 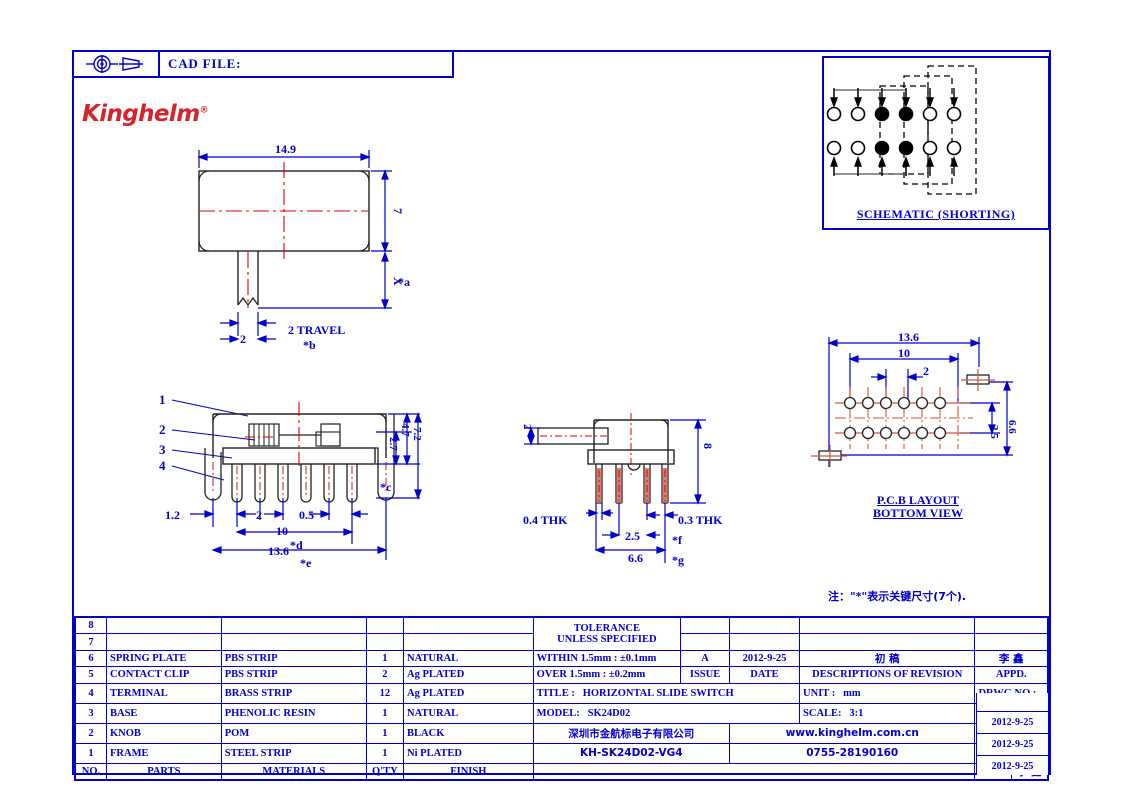 I want to click on side-view-actuator-thickness: 2, so click(x=527, y=427).